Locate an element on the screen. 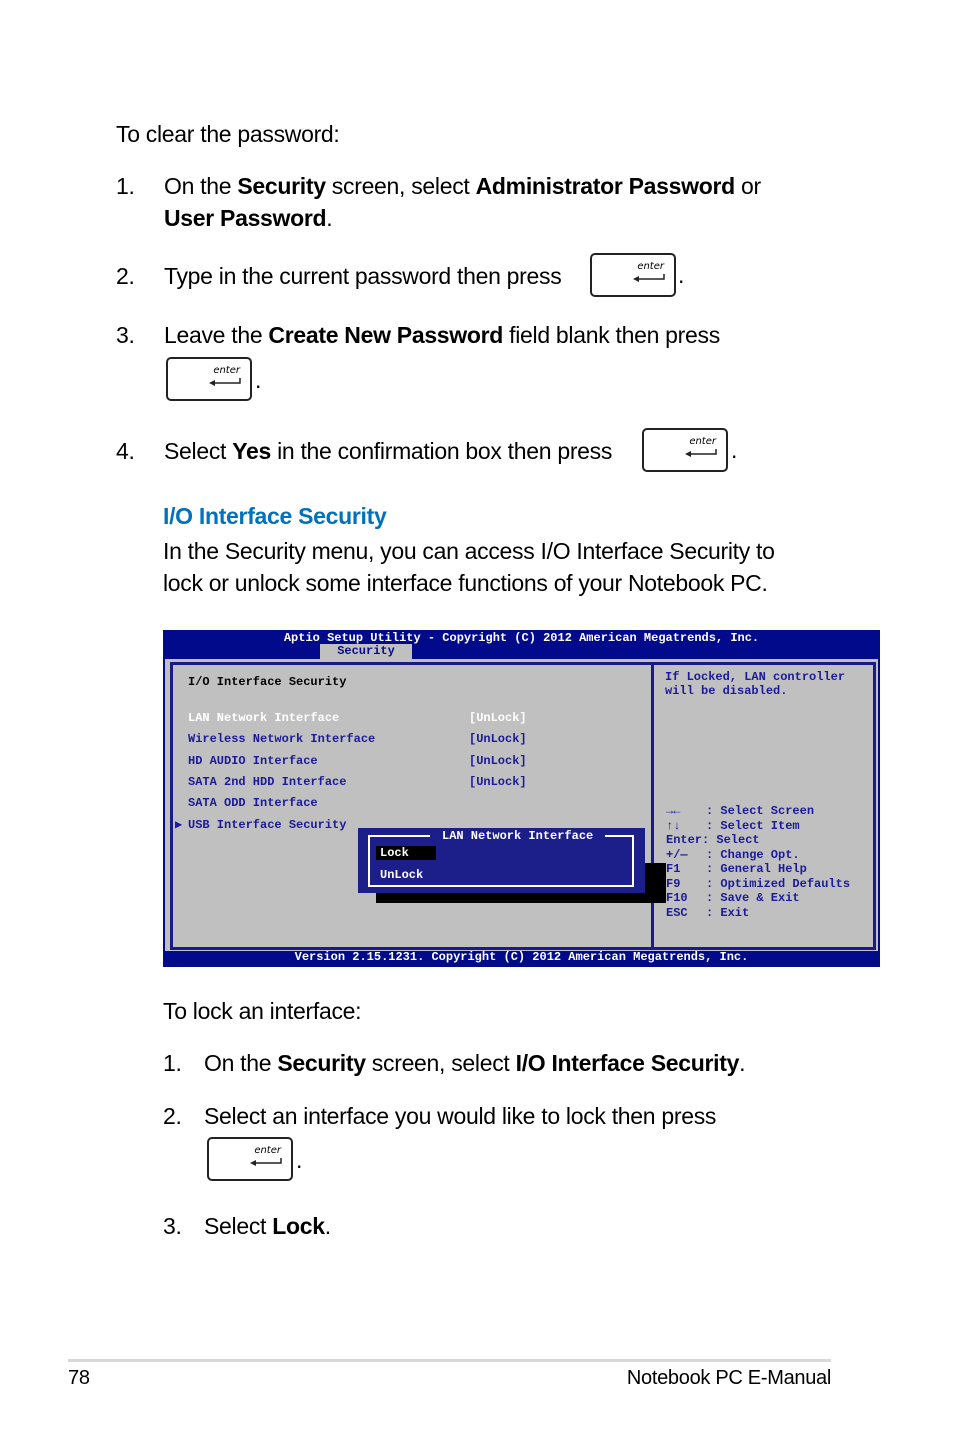 The width and height of the screenshot is (954, 1438). lock-step-1-number: 1. is located at coordinates (172, 1063).